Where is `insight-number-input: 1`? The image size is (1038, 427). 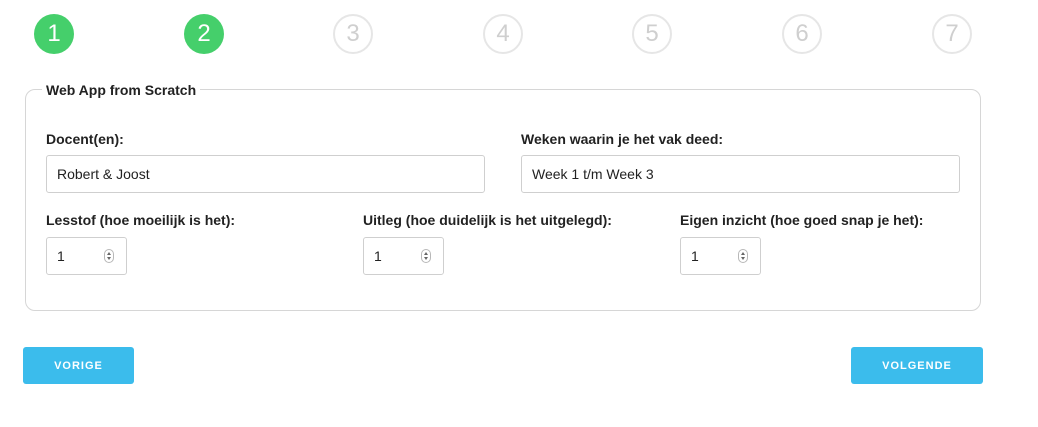
insight-number-input: 1 is located at coordinates (720, 256).